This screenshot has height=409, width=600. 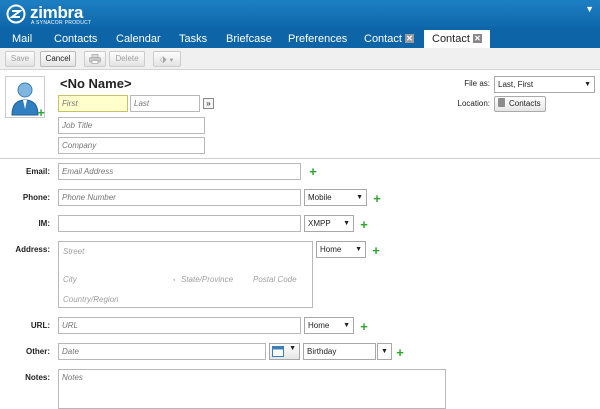 What do you see at coordinates (179, 197) in the screenshot?
I see `phone-input` at bounding box center [179, 197].